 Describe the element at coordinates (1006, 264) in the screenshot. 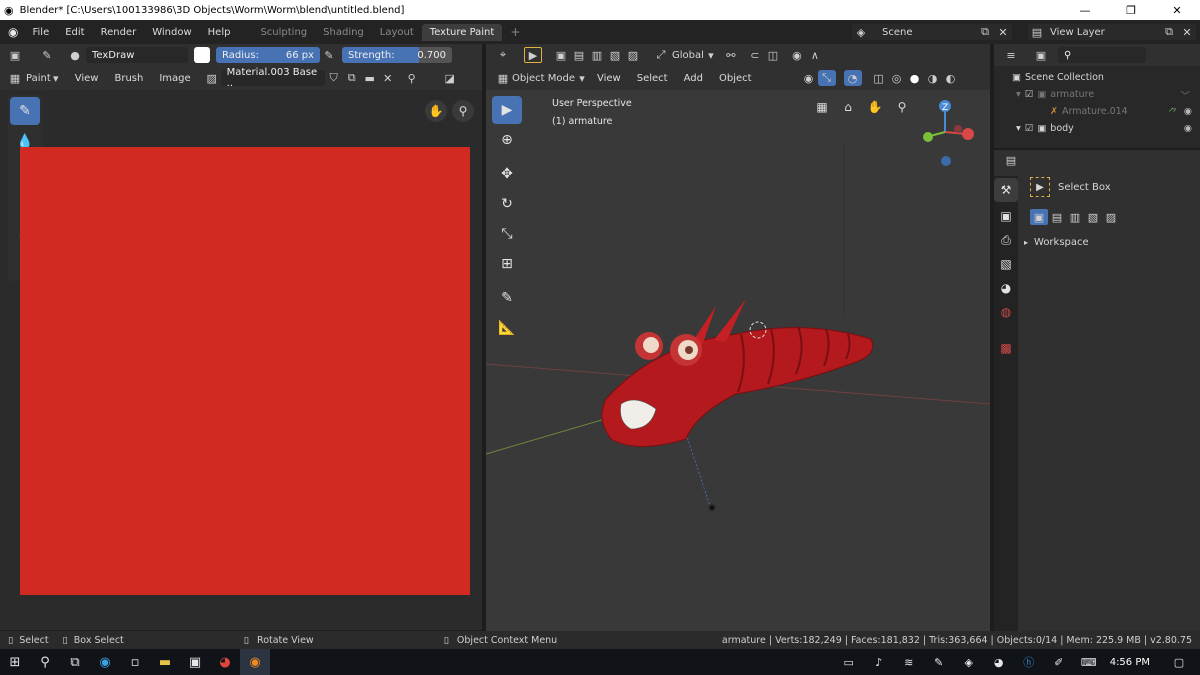

I see `view-layer-tab-icon: ▧` at that location.